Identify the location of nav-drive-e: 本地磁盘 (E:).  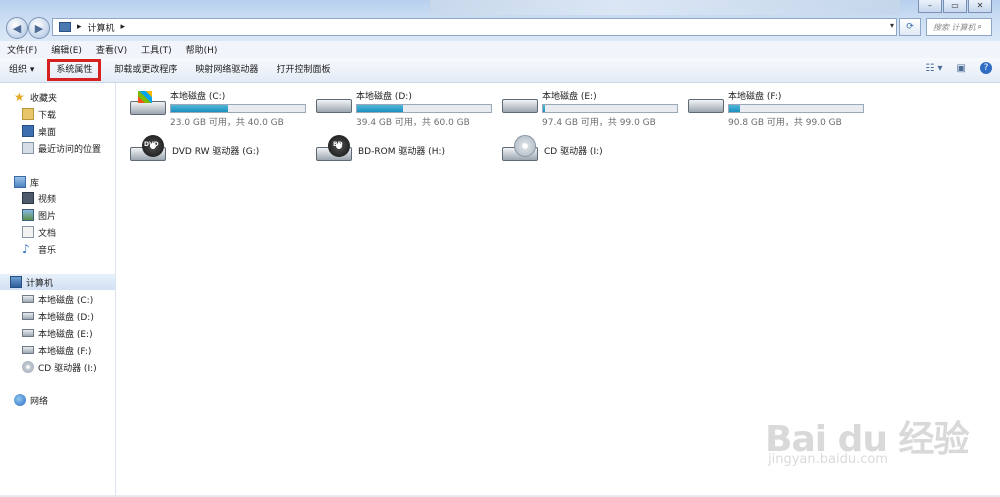
(57, 333).